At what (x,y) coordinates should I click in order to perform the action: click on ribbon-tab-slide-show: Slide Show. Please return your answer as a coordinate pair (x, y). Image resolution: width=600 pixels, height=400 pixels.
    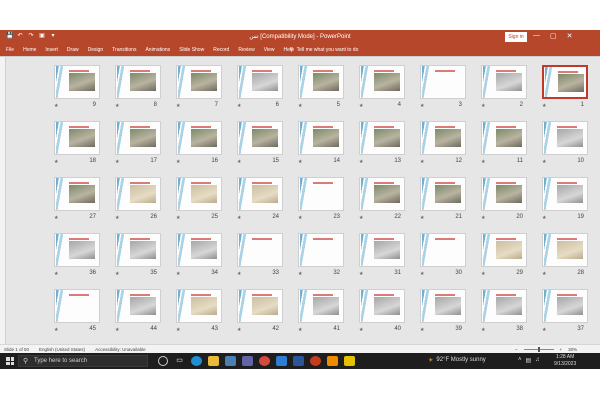
    Looking at the image, I should click on (191, 50).